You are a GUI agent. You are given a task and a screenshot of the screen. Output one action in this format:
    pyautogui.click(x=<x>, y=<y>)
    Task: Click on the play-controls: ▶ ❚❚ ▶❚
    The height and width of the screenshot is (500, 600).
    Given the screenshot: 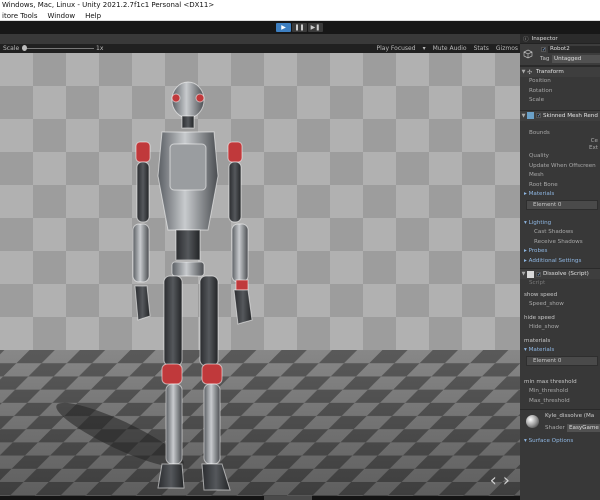 What is the action you would take?
    pyautogui.click(x=299, y=27)
    